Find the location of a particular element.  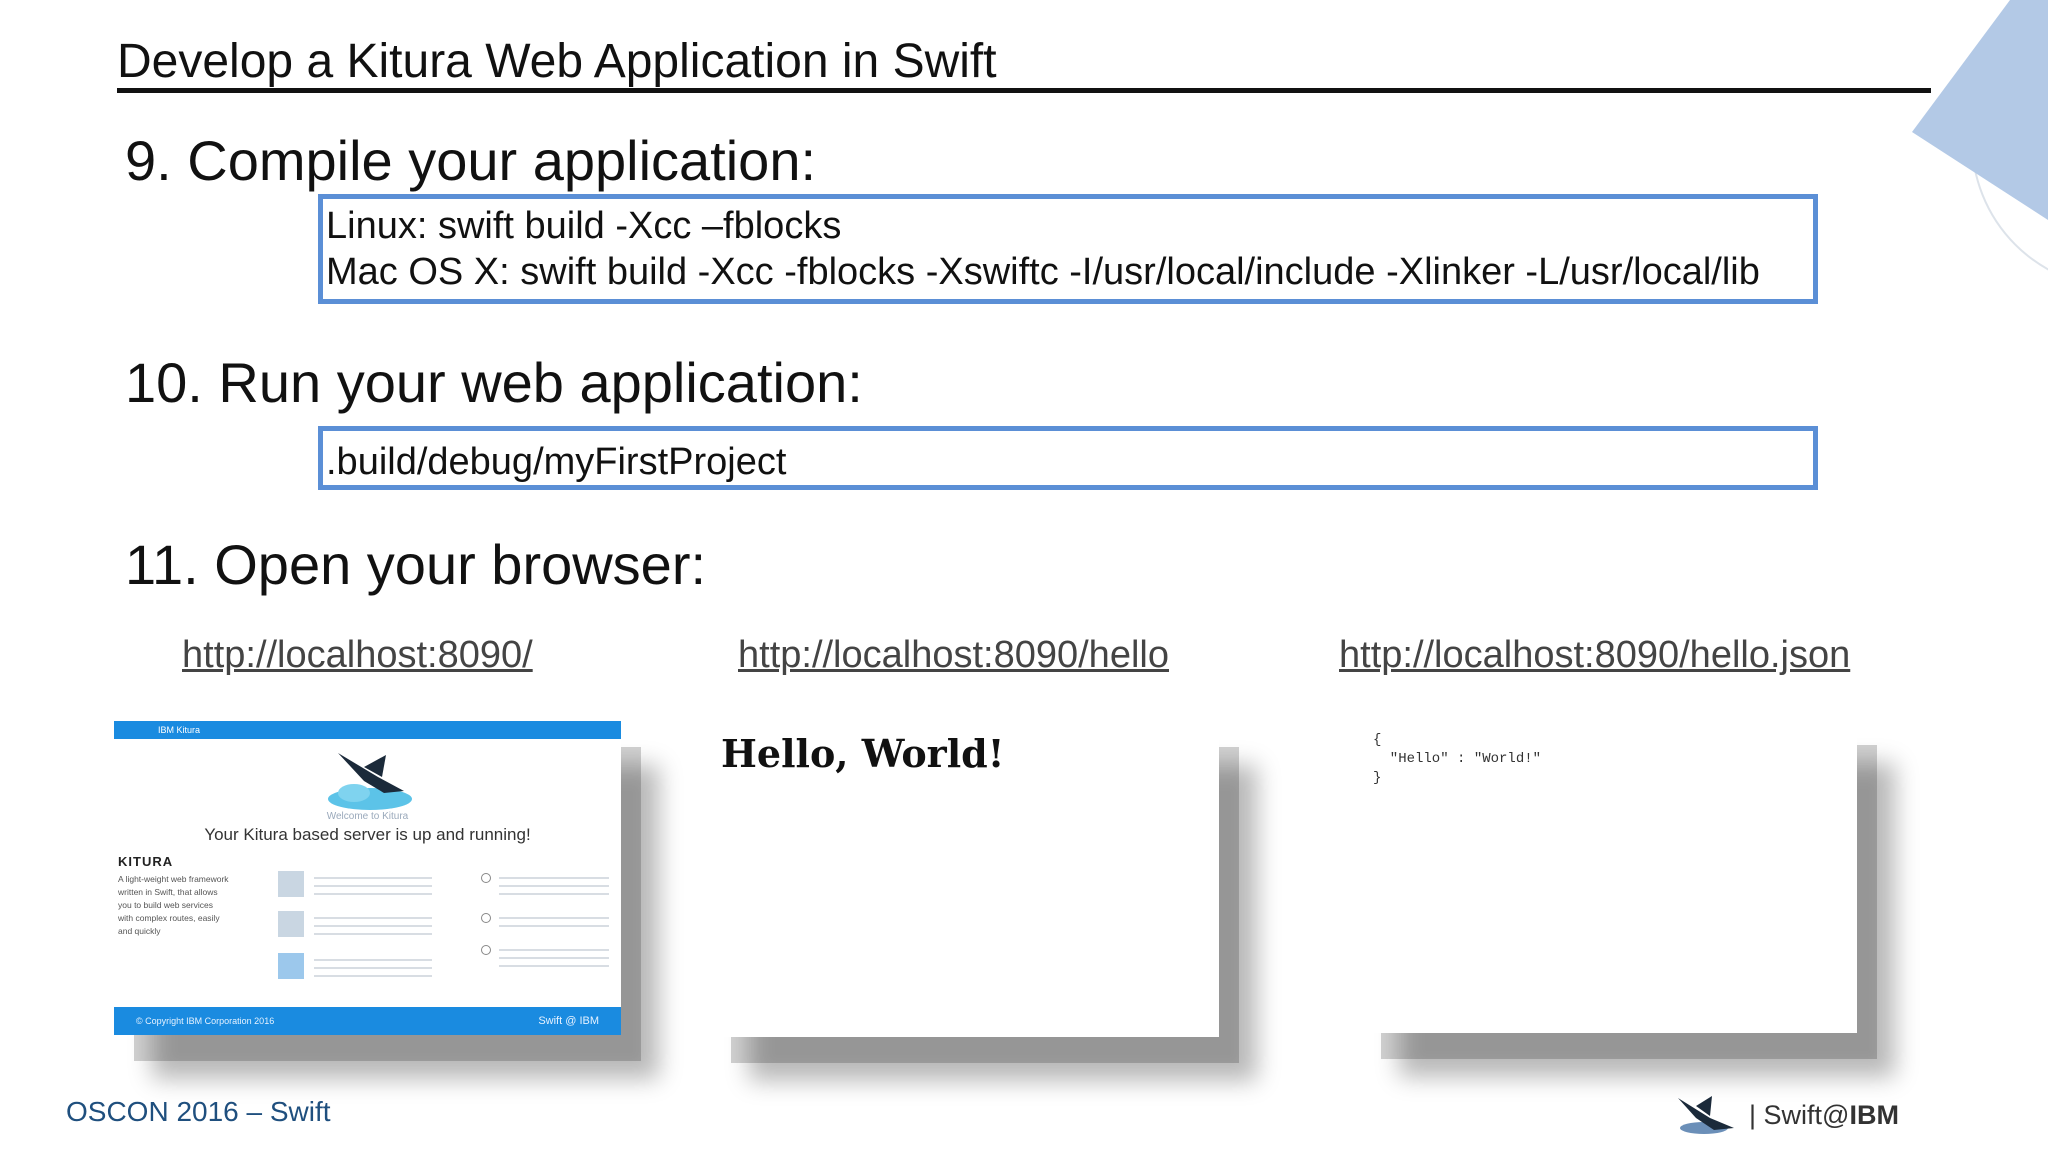

corner-decoration is located at coordinates (1980, 135).